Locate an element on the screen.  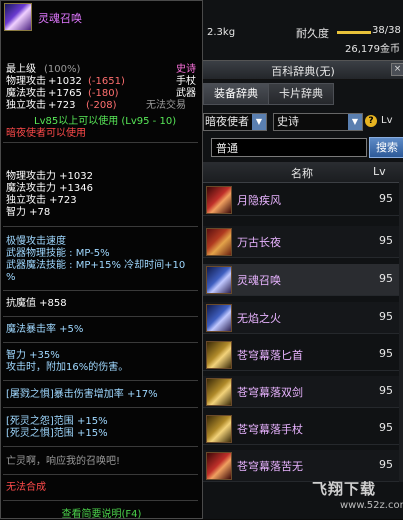
magic-crit: 魔法暴击率 +5% is located at coordinates (45, 329).